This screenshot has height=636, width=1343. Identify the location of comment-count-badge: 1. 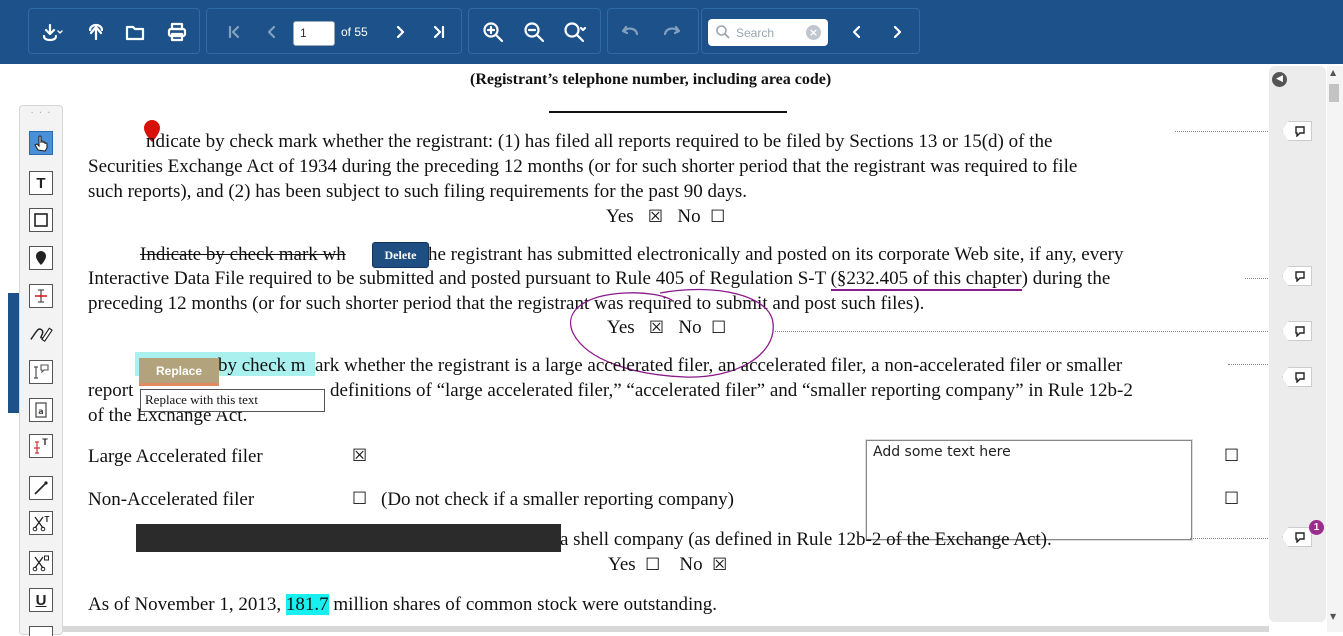
(1316, 527).